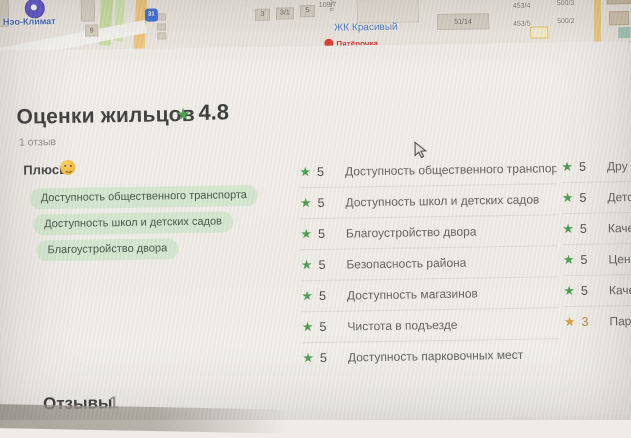 The image size is (631, 438). Describe the element at coordinates (565, 4) in the screenshot. I see `building-number: 500/3` at that location.